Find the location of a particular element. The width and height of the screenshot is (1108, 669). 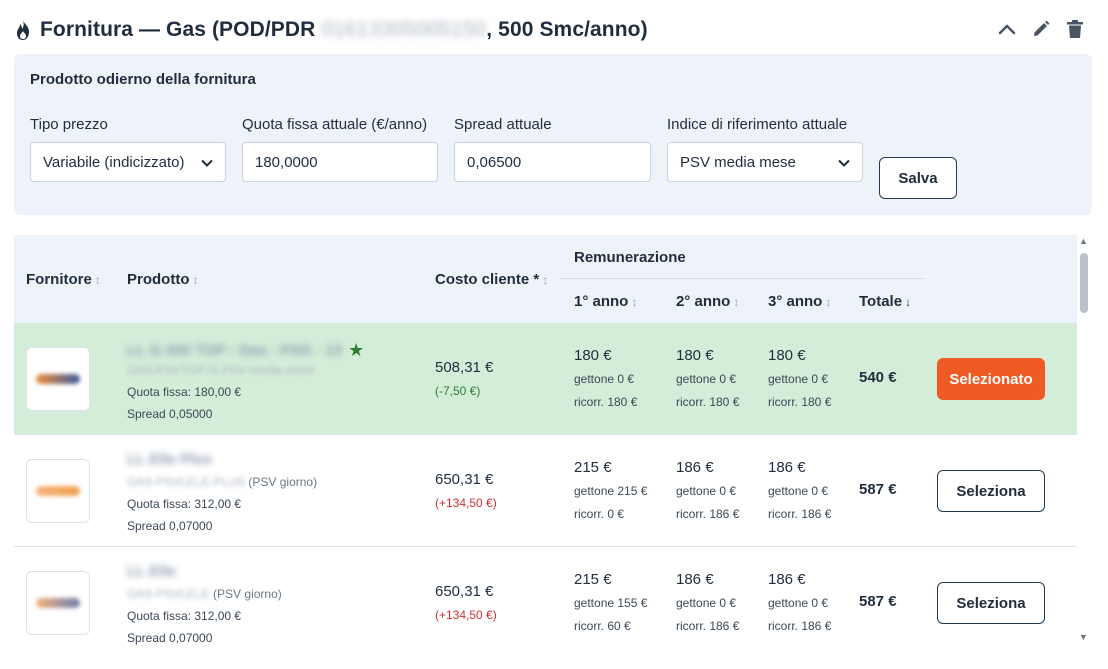

product-code-text: GAS-PSVLELE is located at coordinates (168, 594).